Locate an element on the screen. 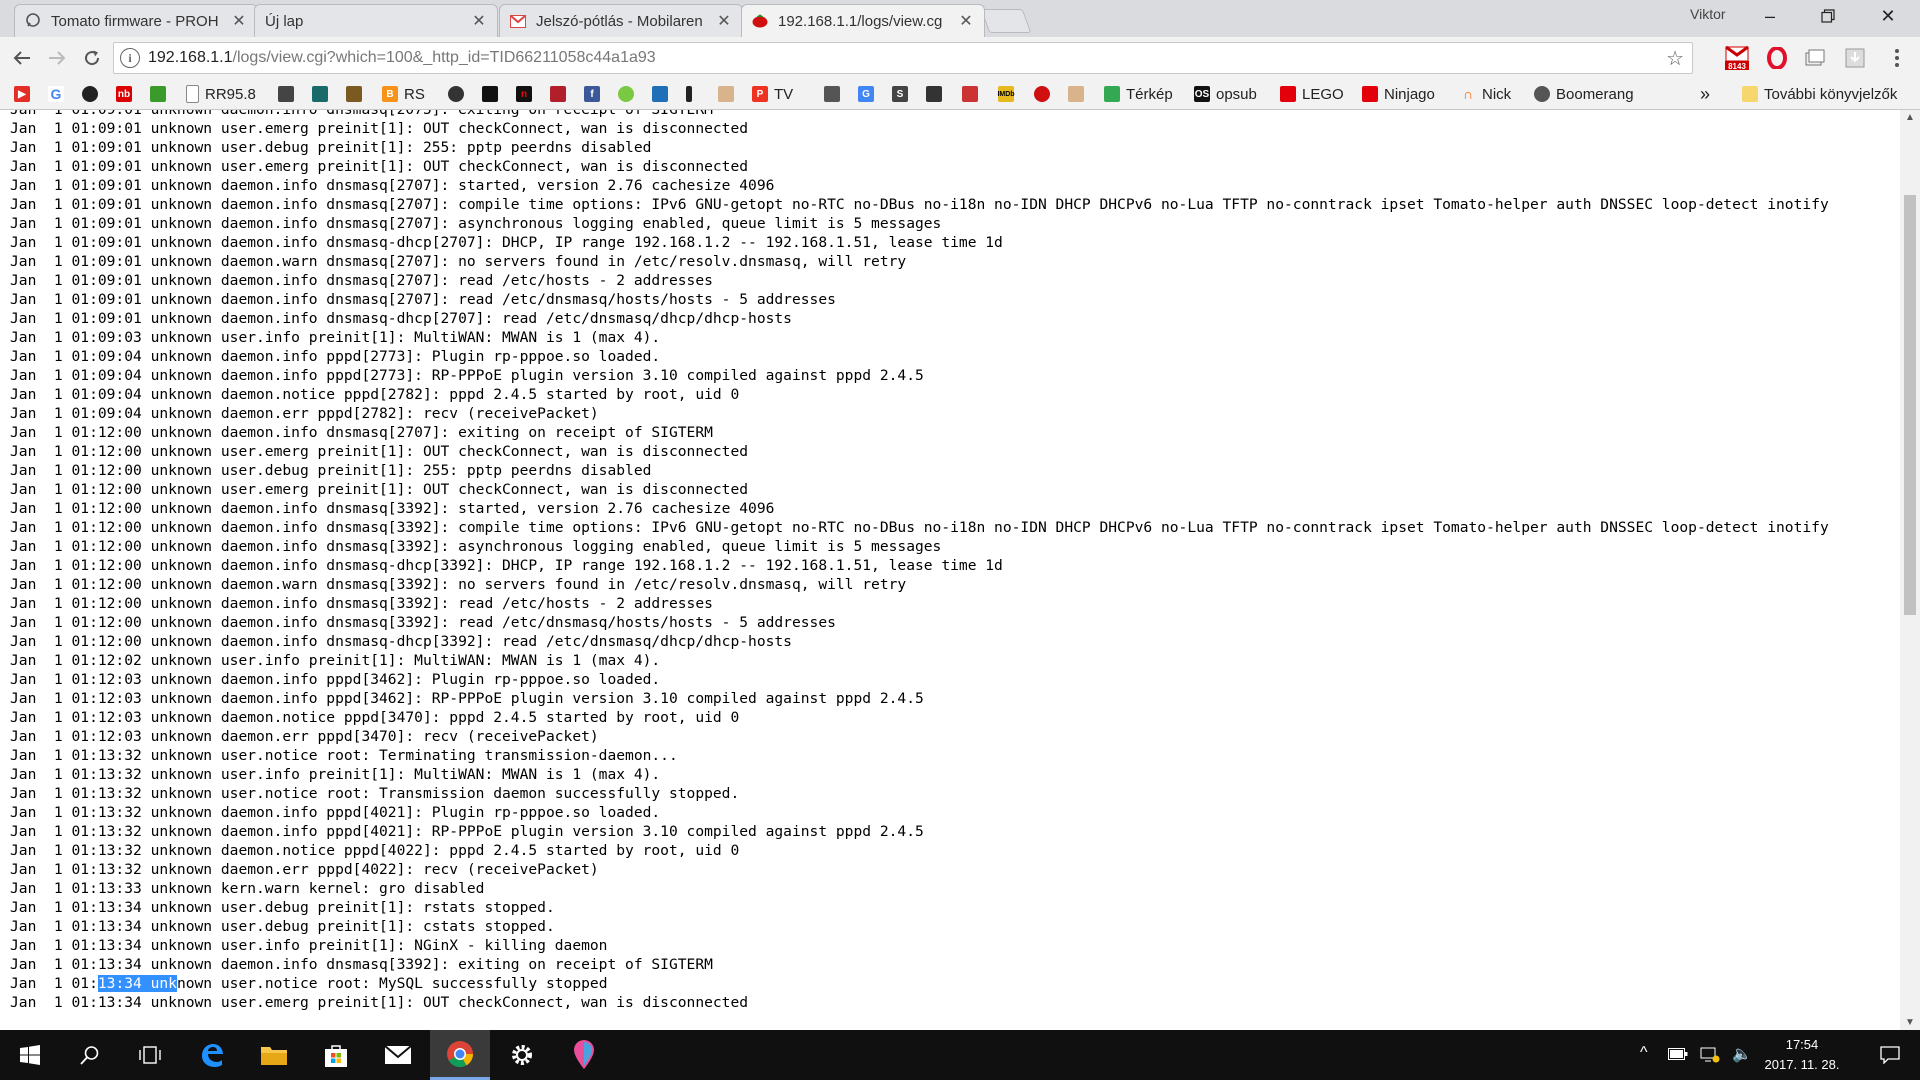  bookmark-mojo is located at coordinates (973, 94).